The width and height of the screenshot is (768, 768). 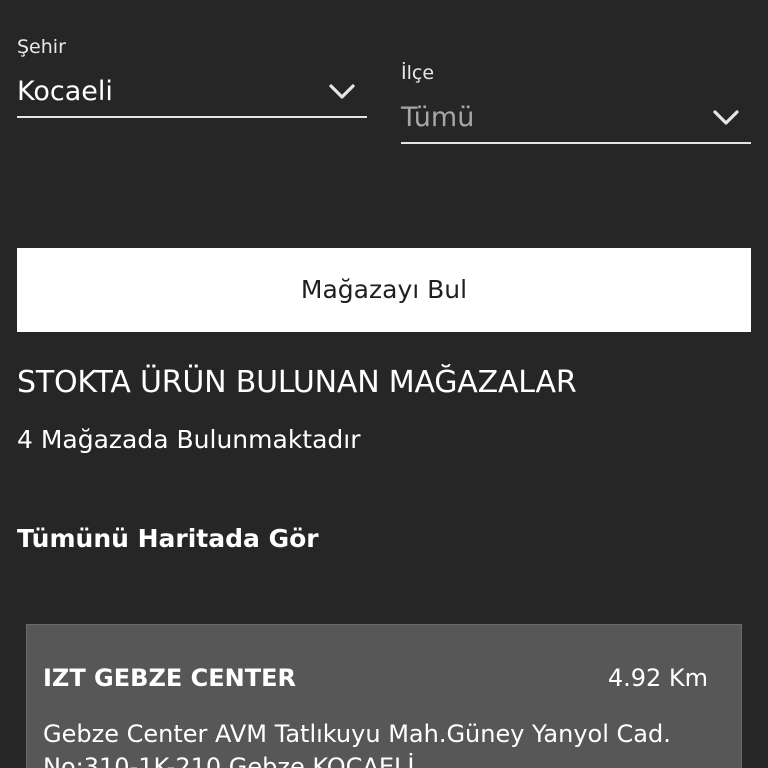 I want to click on district-select: Tümü, so click(x=576, y=115).